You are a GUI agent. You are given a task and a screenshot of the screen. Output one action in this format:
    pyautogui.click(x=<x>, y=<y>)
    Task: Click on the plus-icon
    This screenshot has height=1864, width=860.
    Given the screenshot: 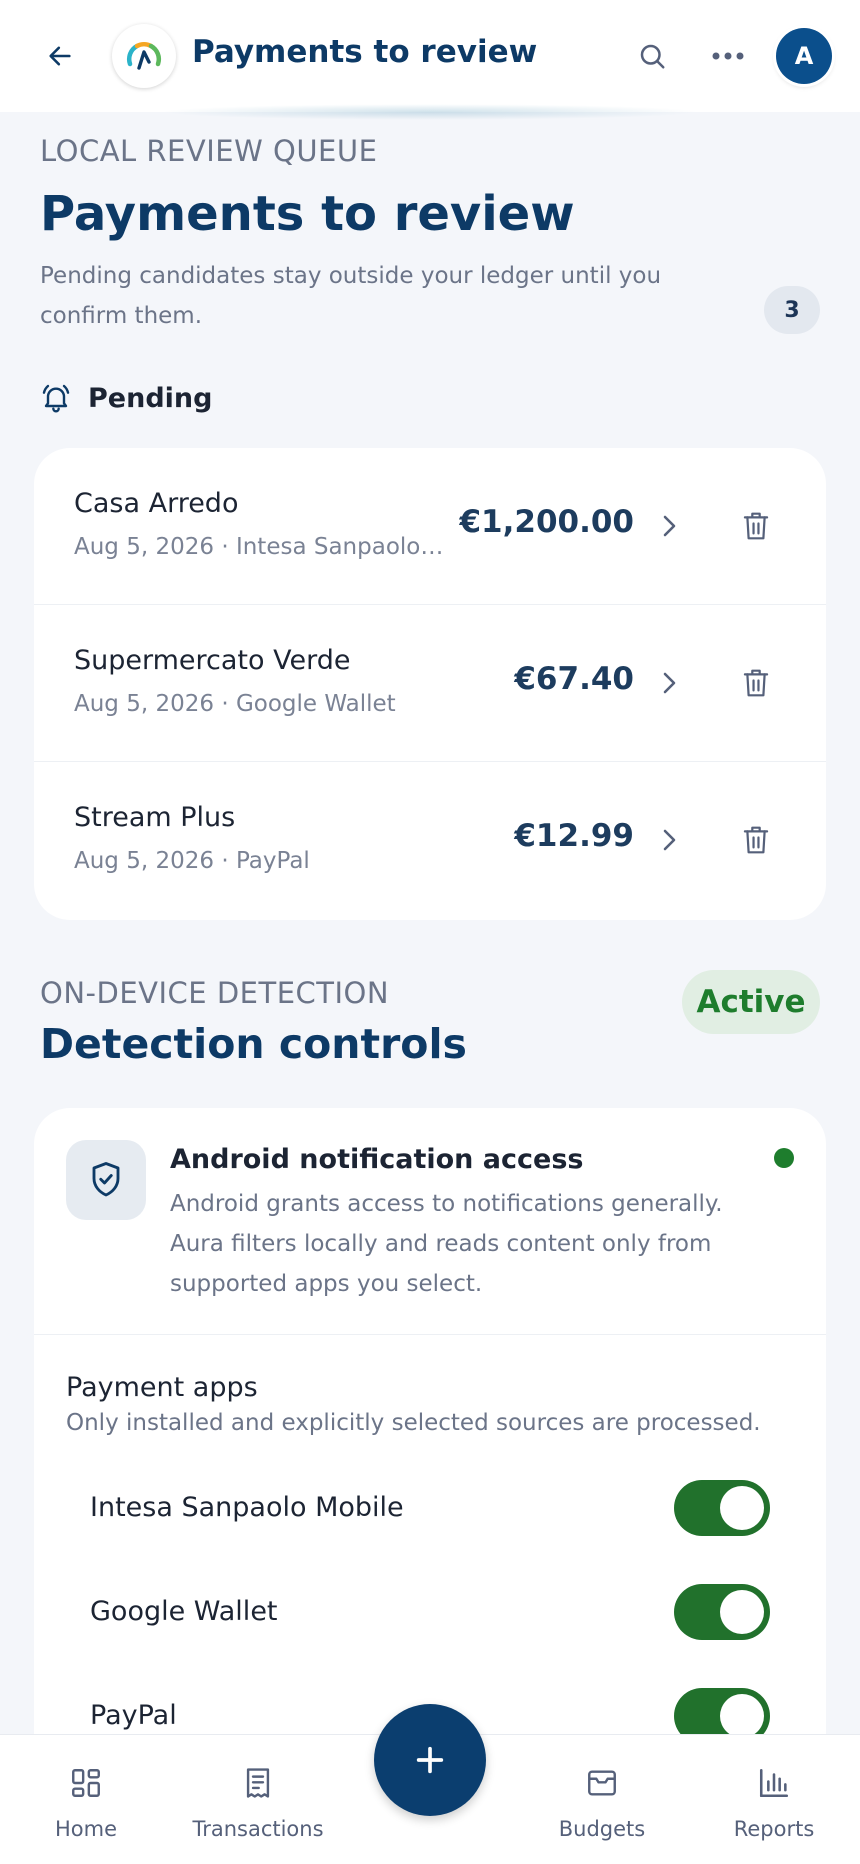 What is the action you would take?
    pyautogui.click(x=430, y=1760)
    